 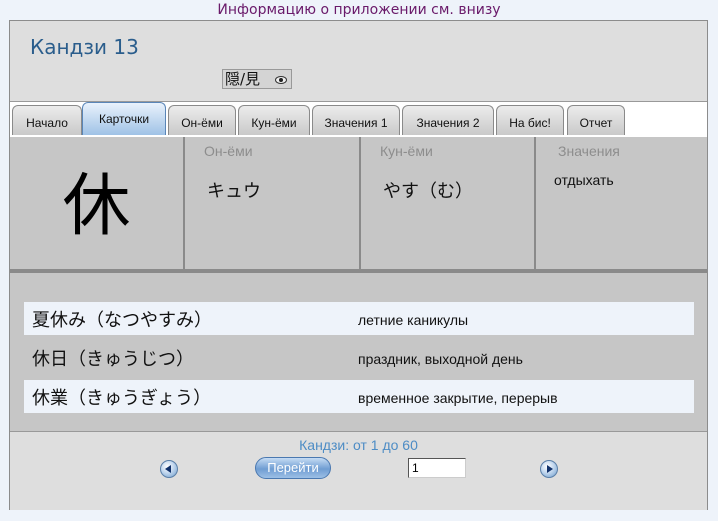 I want to click on example-word: 夏休み（なつやすみ）, so click(x=122, y=320).